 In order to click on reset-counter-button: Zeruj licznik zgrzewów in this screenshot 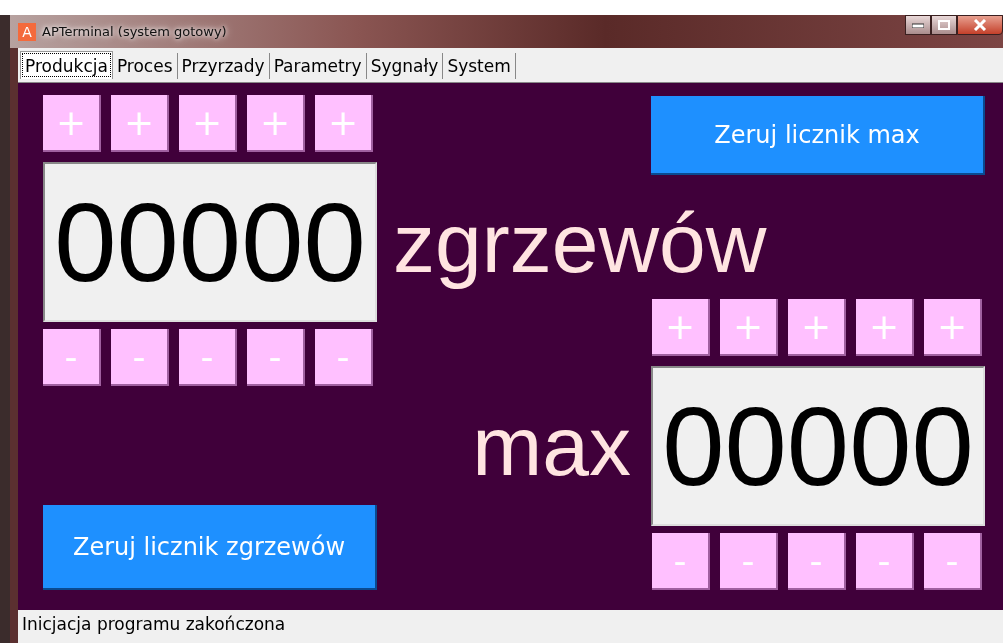, I will do `click(210, 547)`.